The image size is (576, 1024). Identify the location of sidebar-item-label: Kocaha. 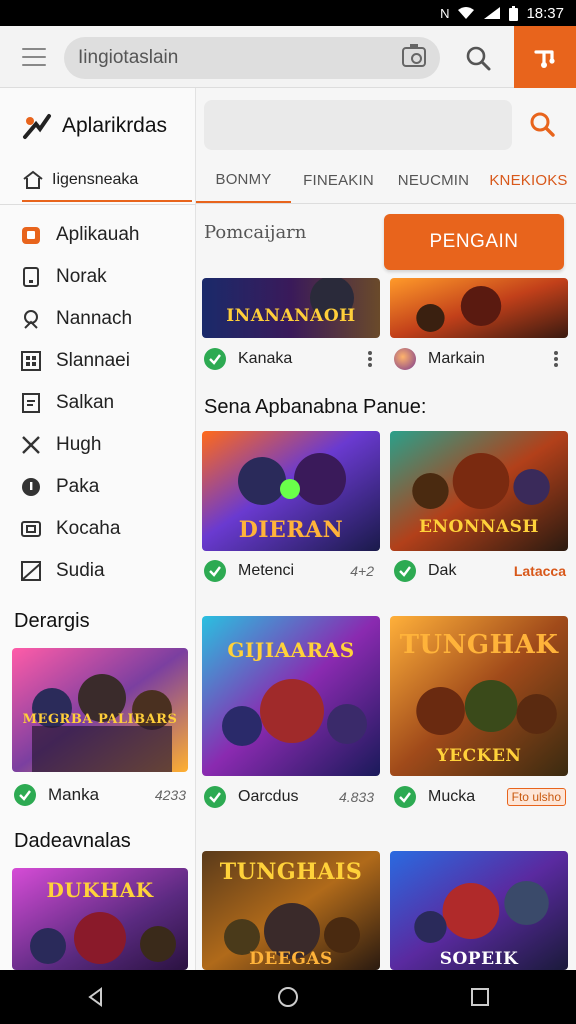
(88, 528).